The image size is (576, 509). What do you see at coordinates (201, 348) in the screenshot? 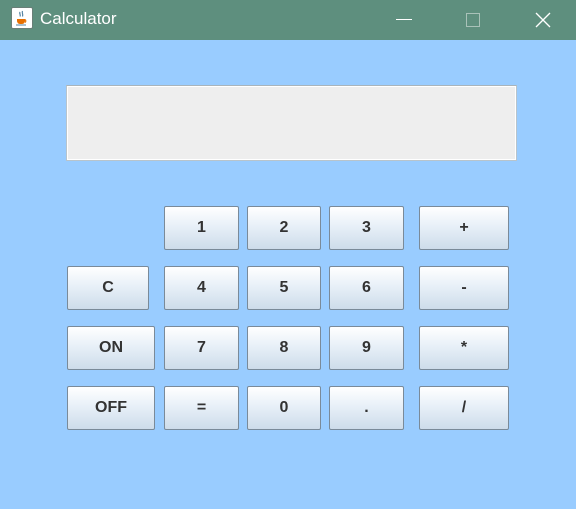
I see `key-7-button: 7` at bounding box center [201, 348].